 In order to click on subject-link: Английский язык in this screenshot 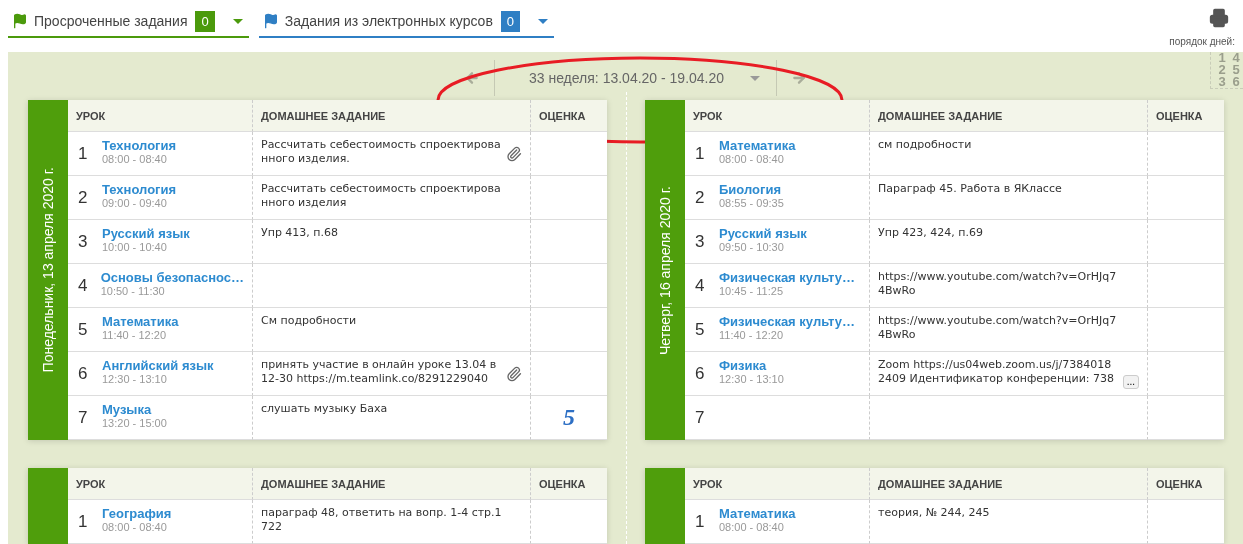, I will do `click(158, 365)`.